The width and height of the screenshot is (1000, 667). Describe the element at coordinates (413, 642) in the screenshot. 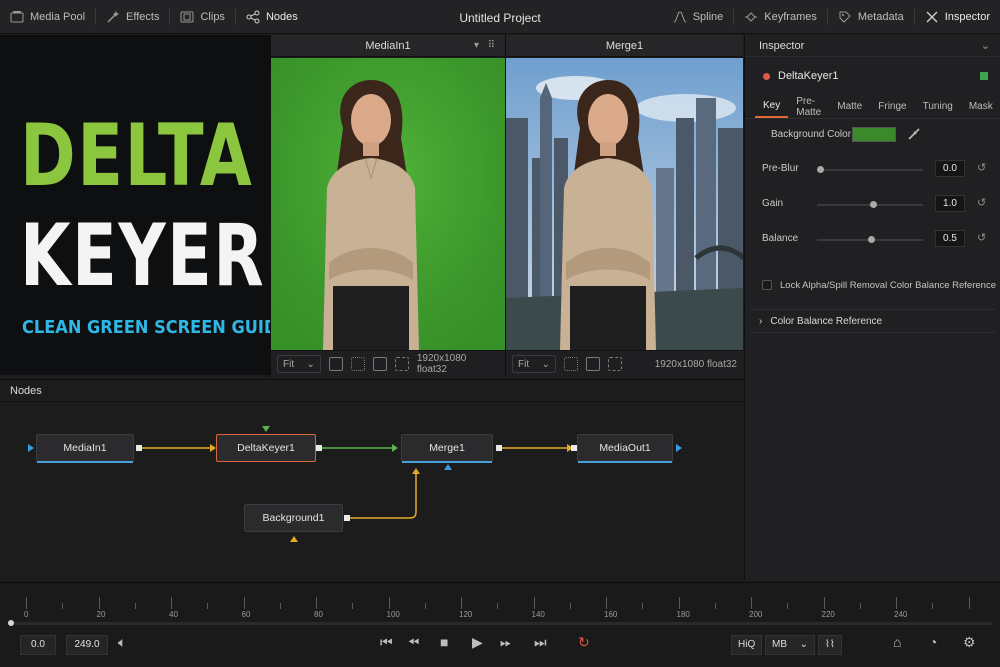

I see `rewind-icon: ⏪︎` at that location.